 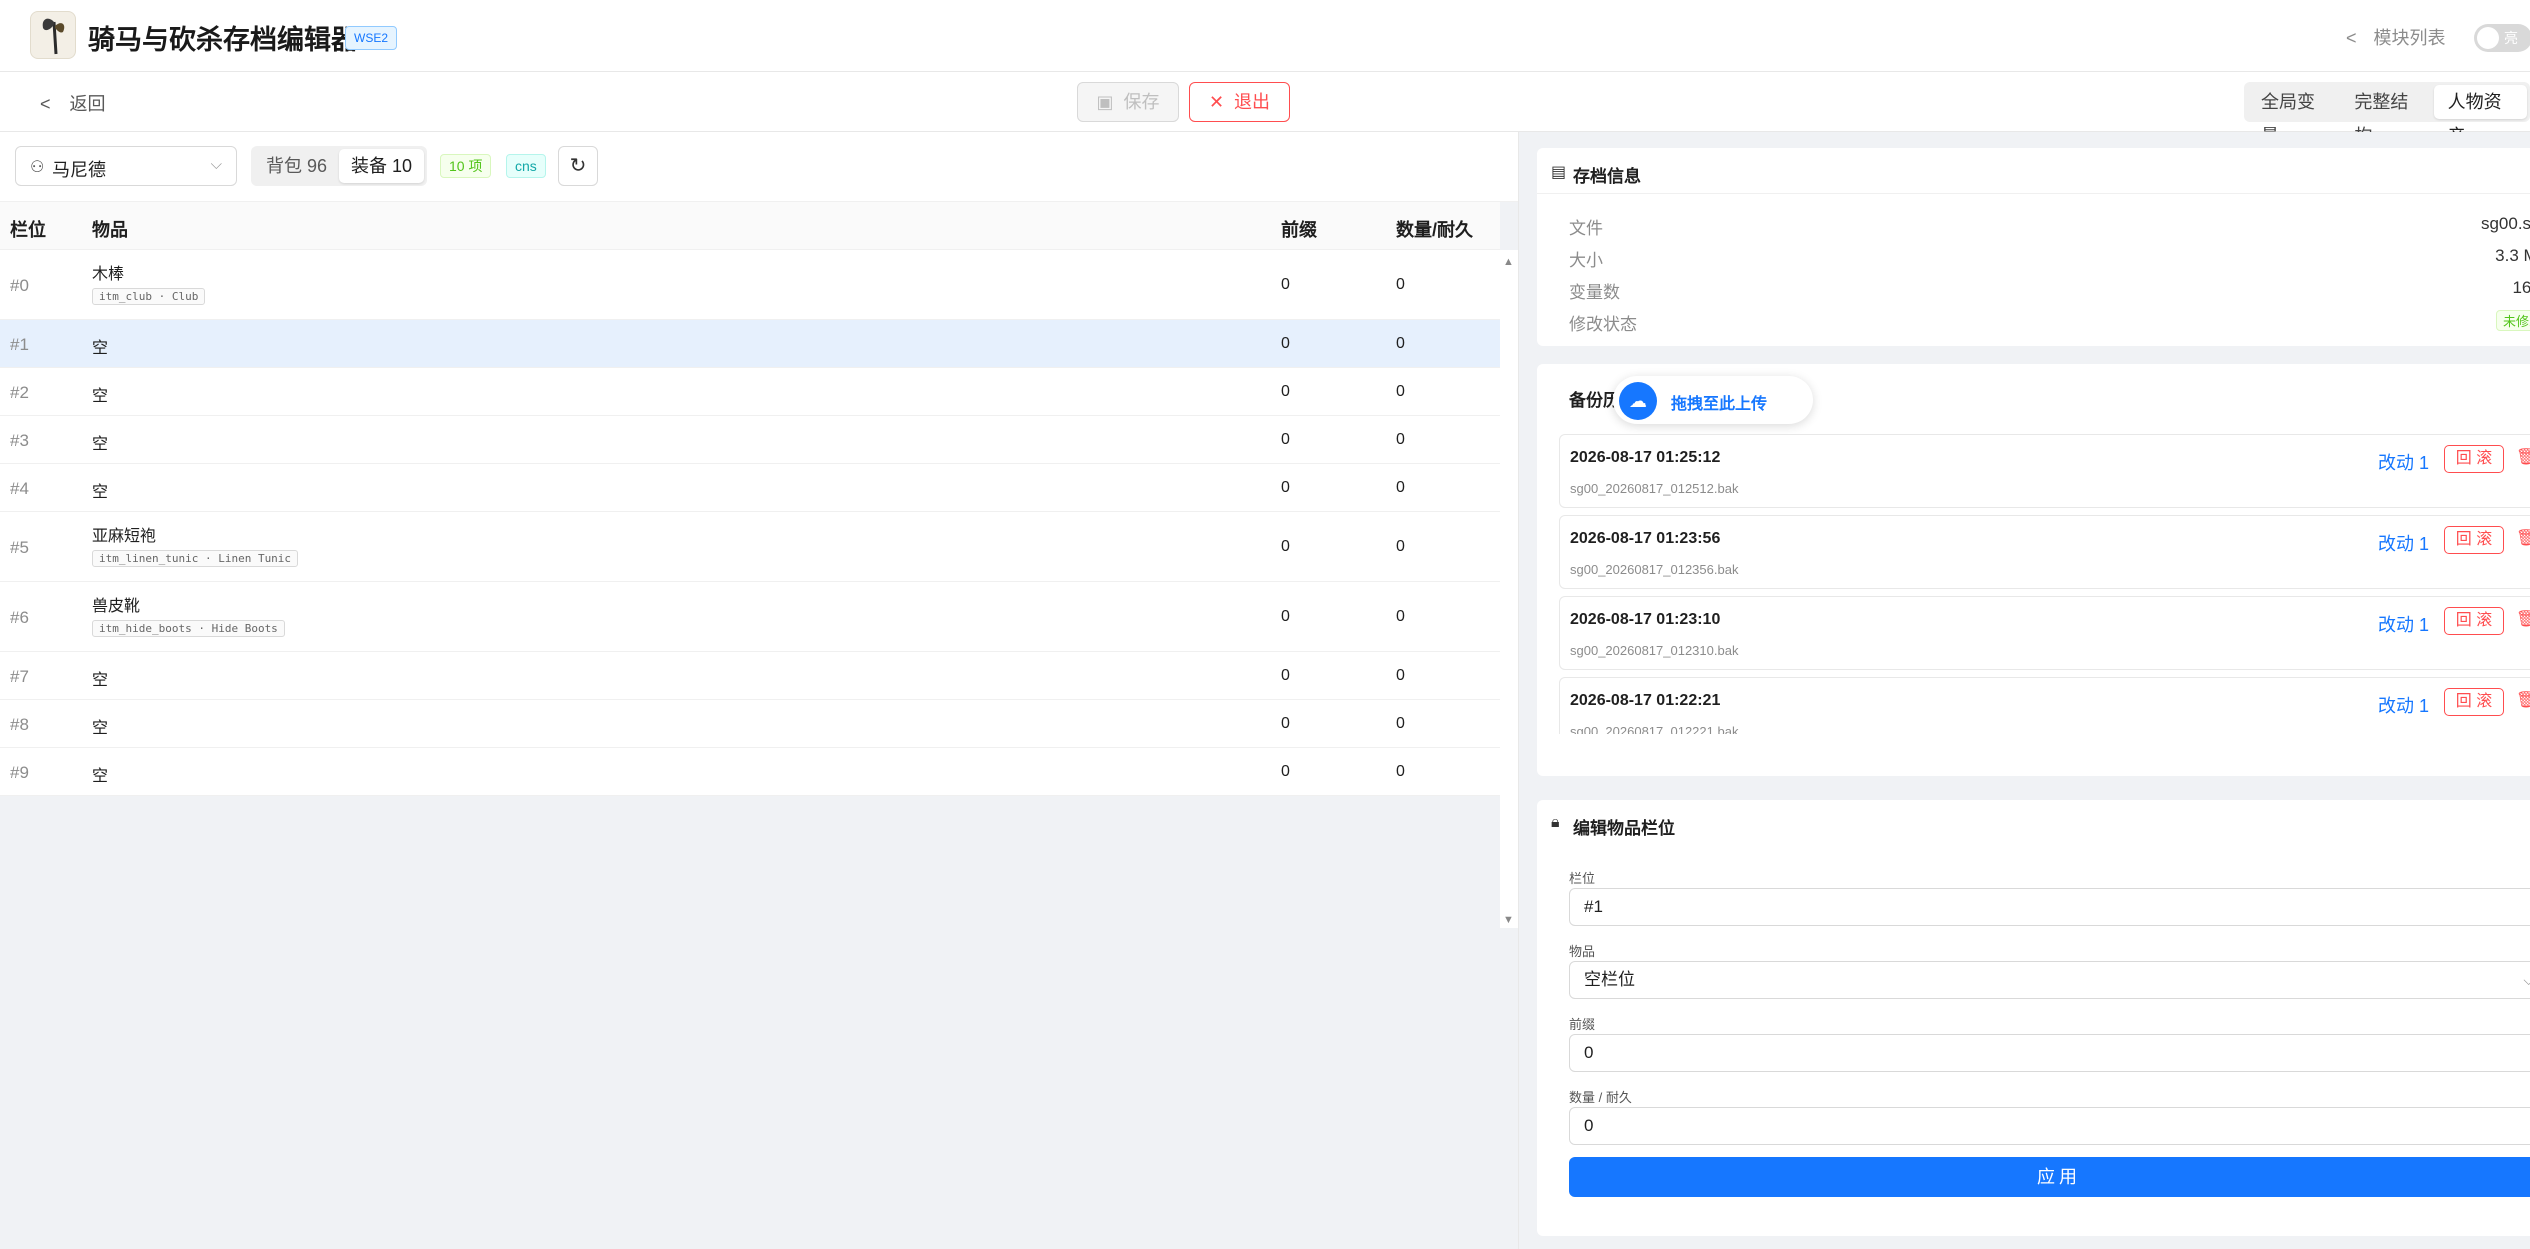 I want to click on toggle-label: 亮, so click(x=2511, y=38).